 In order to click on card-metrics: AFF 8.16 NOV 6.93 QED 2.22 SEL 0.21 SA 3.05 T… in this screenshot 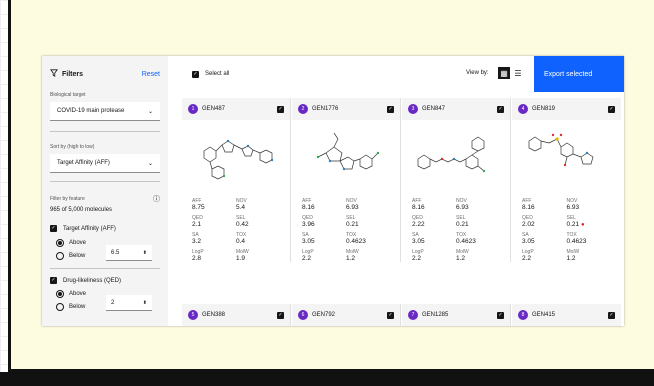, I will do `click(456, 230)`.